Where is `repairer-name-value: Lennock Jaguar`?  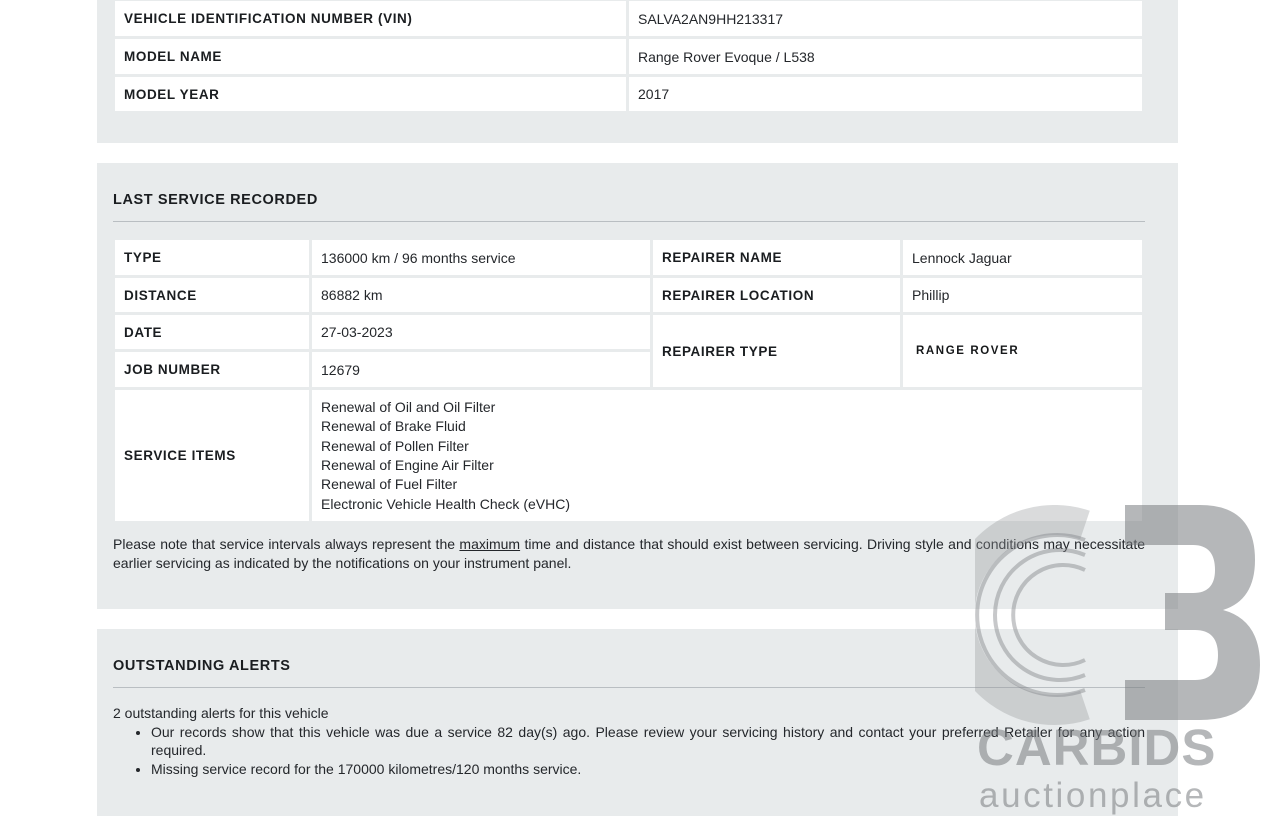
repairer-name-value: Lennock Jaguar is located at coordinates (1022, 257).